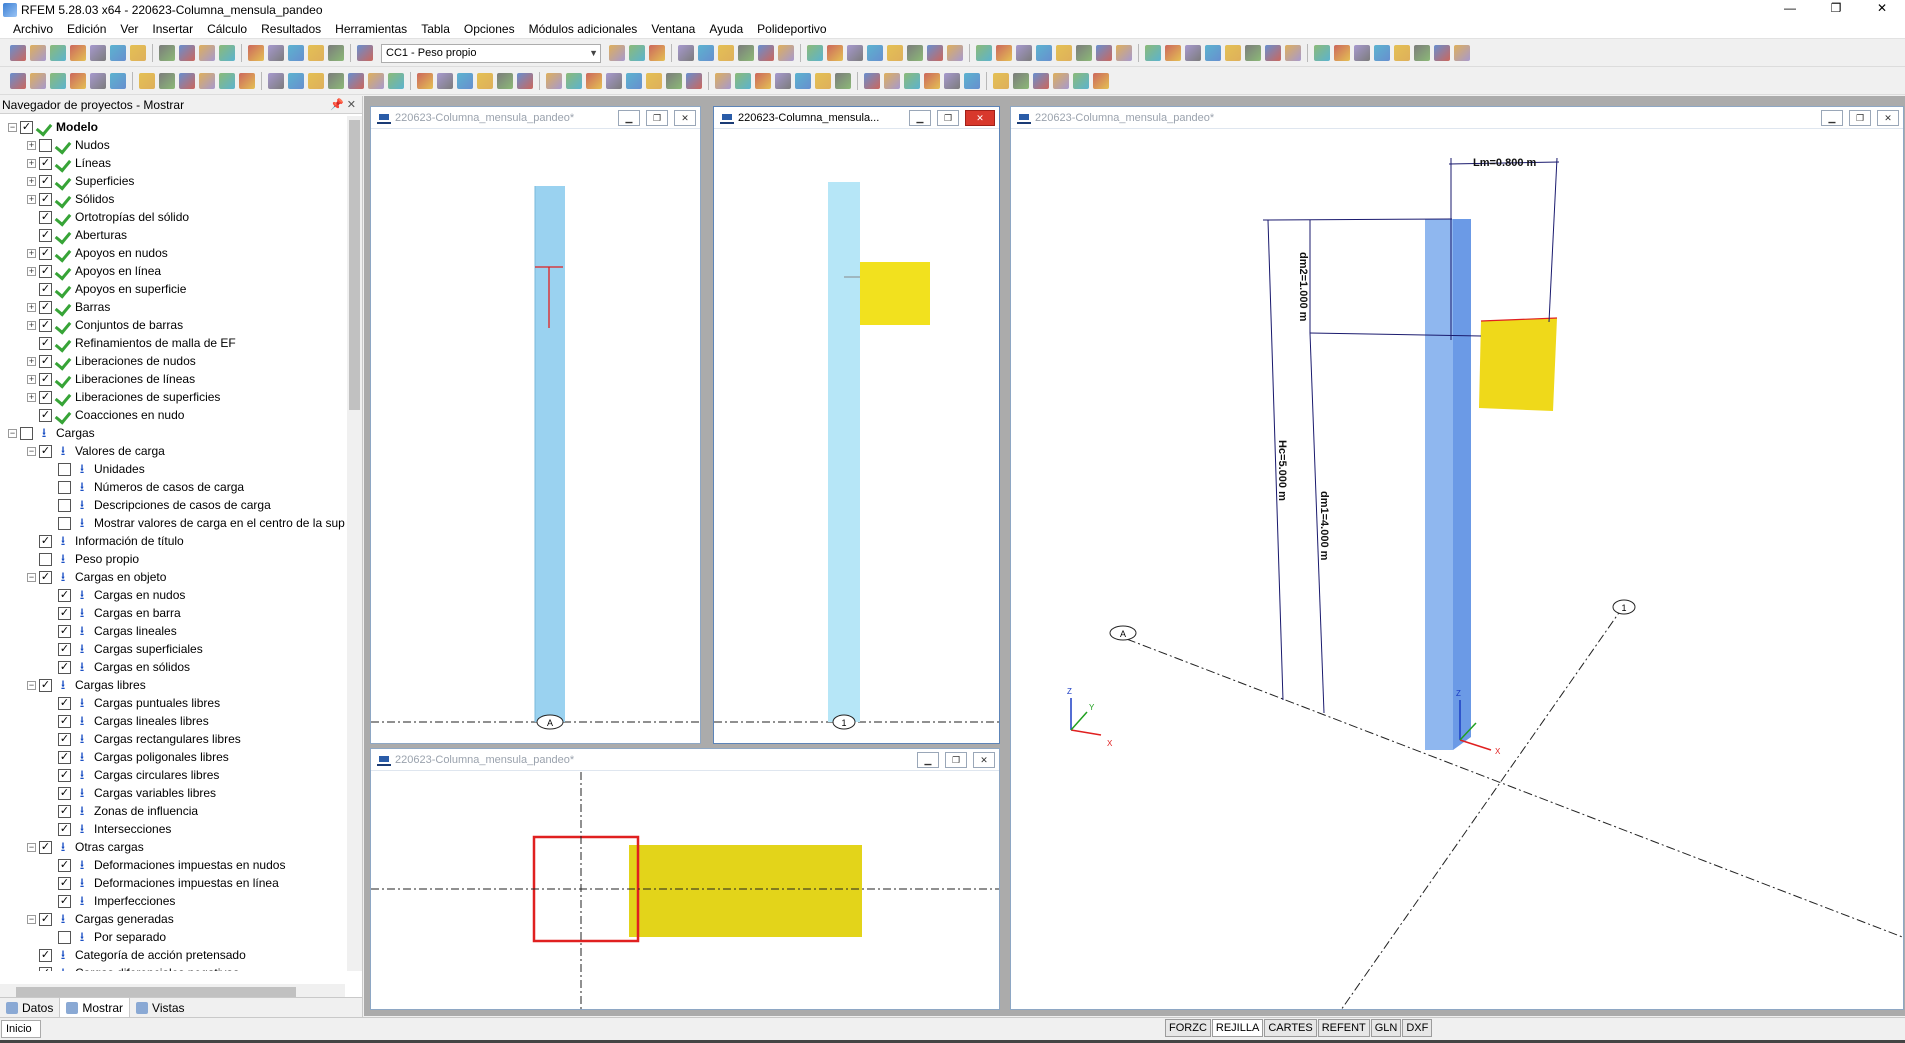  I want to click on restore-button: ❐, so click(1836, 9).